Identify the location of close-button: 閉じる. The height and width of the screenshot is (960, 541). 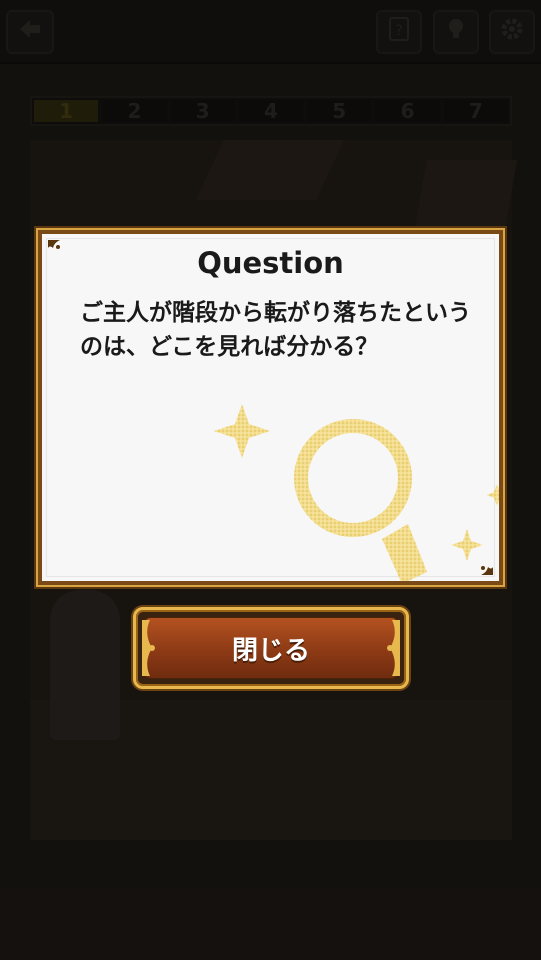
(271, 648).